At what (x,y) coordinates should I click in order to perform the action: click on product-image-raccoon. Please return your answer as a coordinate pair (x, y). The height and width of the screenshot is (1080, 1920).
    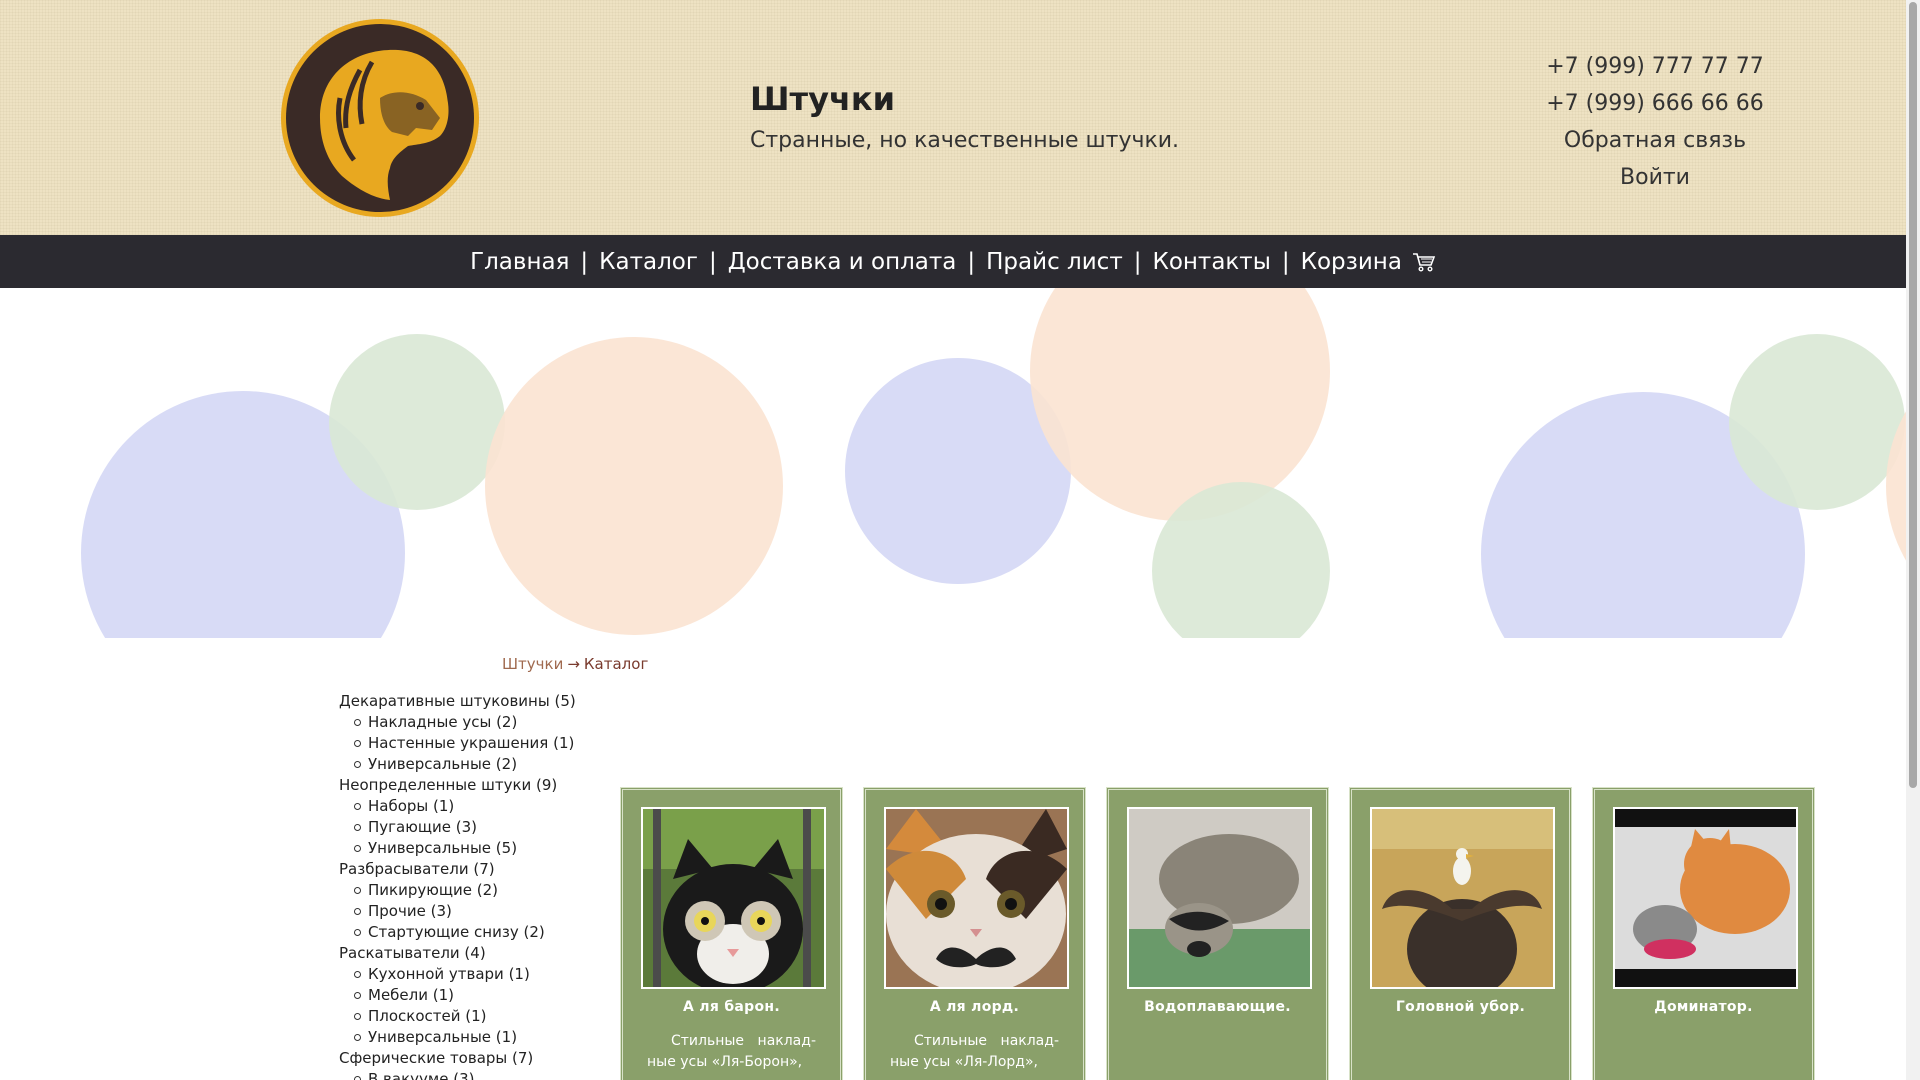
    Looking at the image, I should click on (1219, 898).